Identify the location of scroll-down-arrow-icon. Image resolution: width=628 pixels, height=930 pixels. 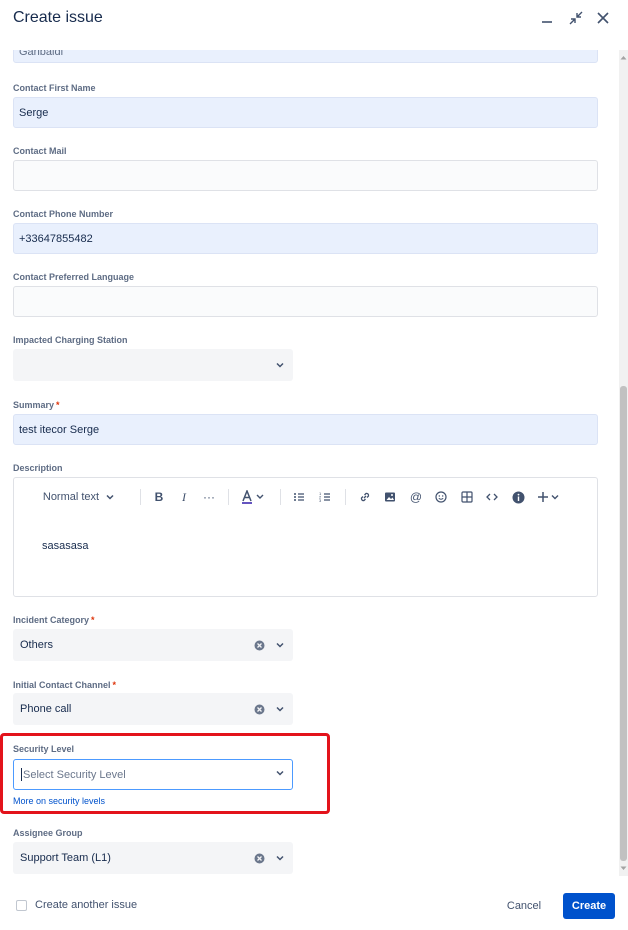
(623, 868).